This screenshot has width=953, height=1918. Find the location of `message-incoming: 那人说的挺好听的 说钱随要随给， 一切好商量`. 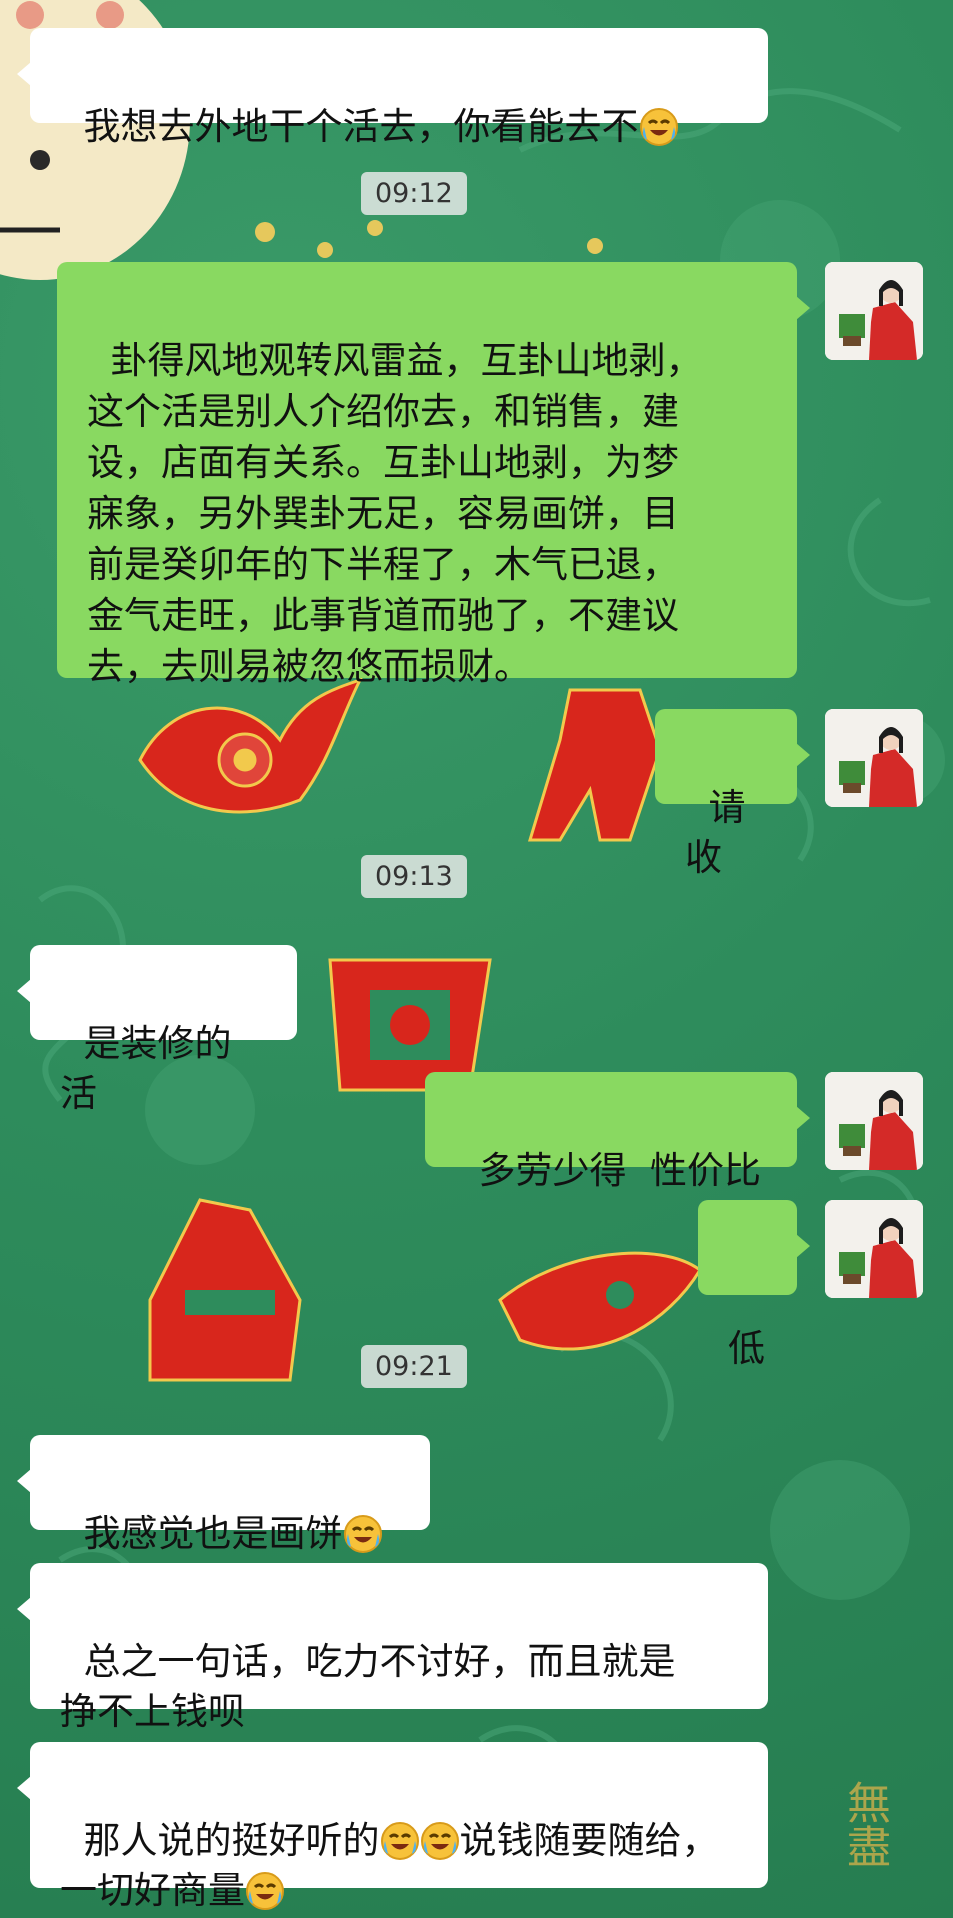

message-incoming: 那人说的挺好听的 说钱随要随给， 一切好商量 is located at coordinates (392, 1827).